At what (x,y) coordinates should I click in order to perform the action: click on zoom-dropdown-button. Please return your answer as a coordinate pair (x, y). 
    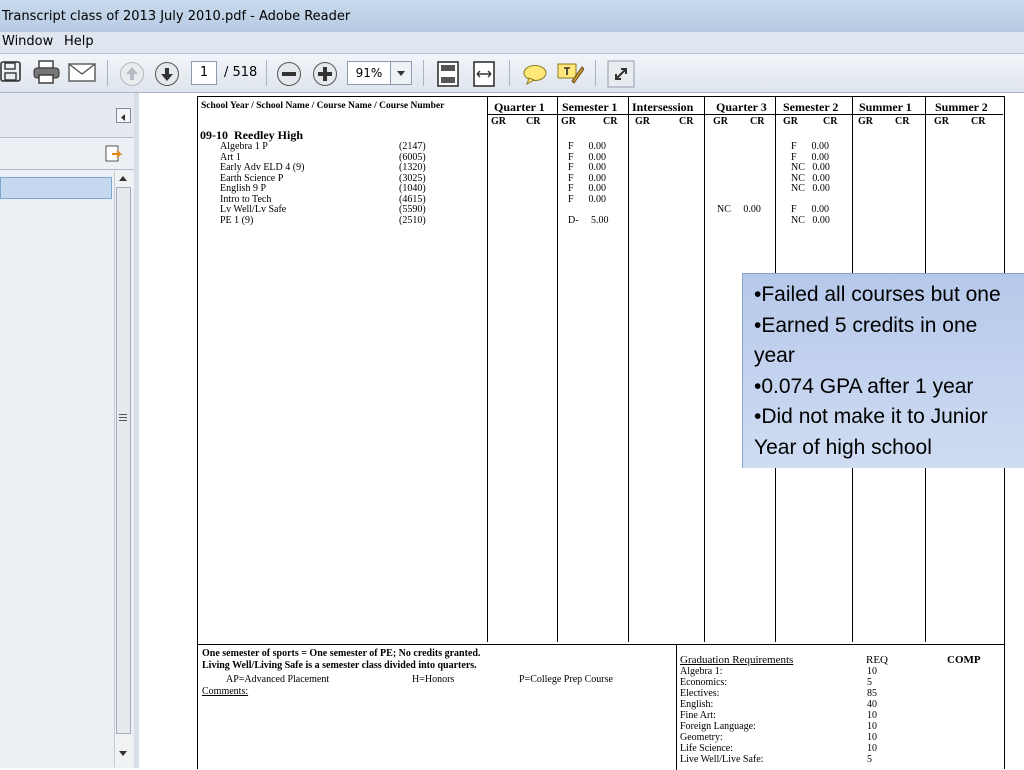
    Looking at the image, I should click on (401, 73).